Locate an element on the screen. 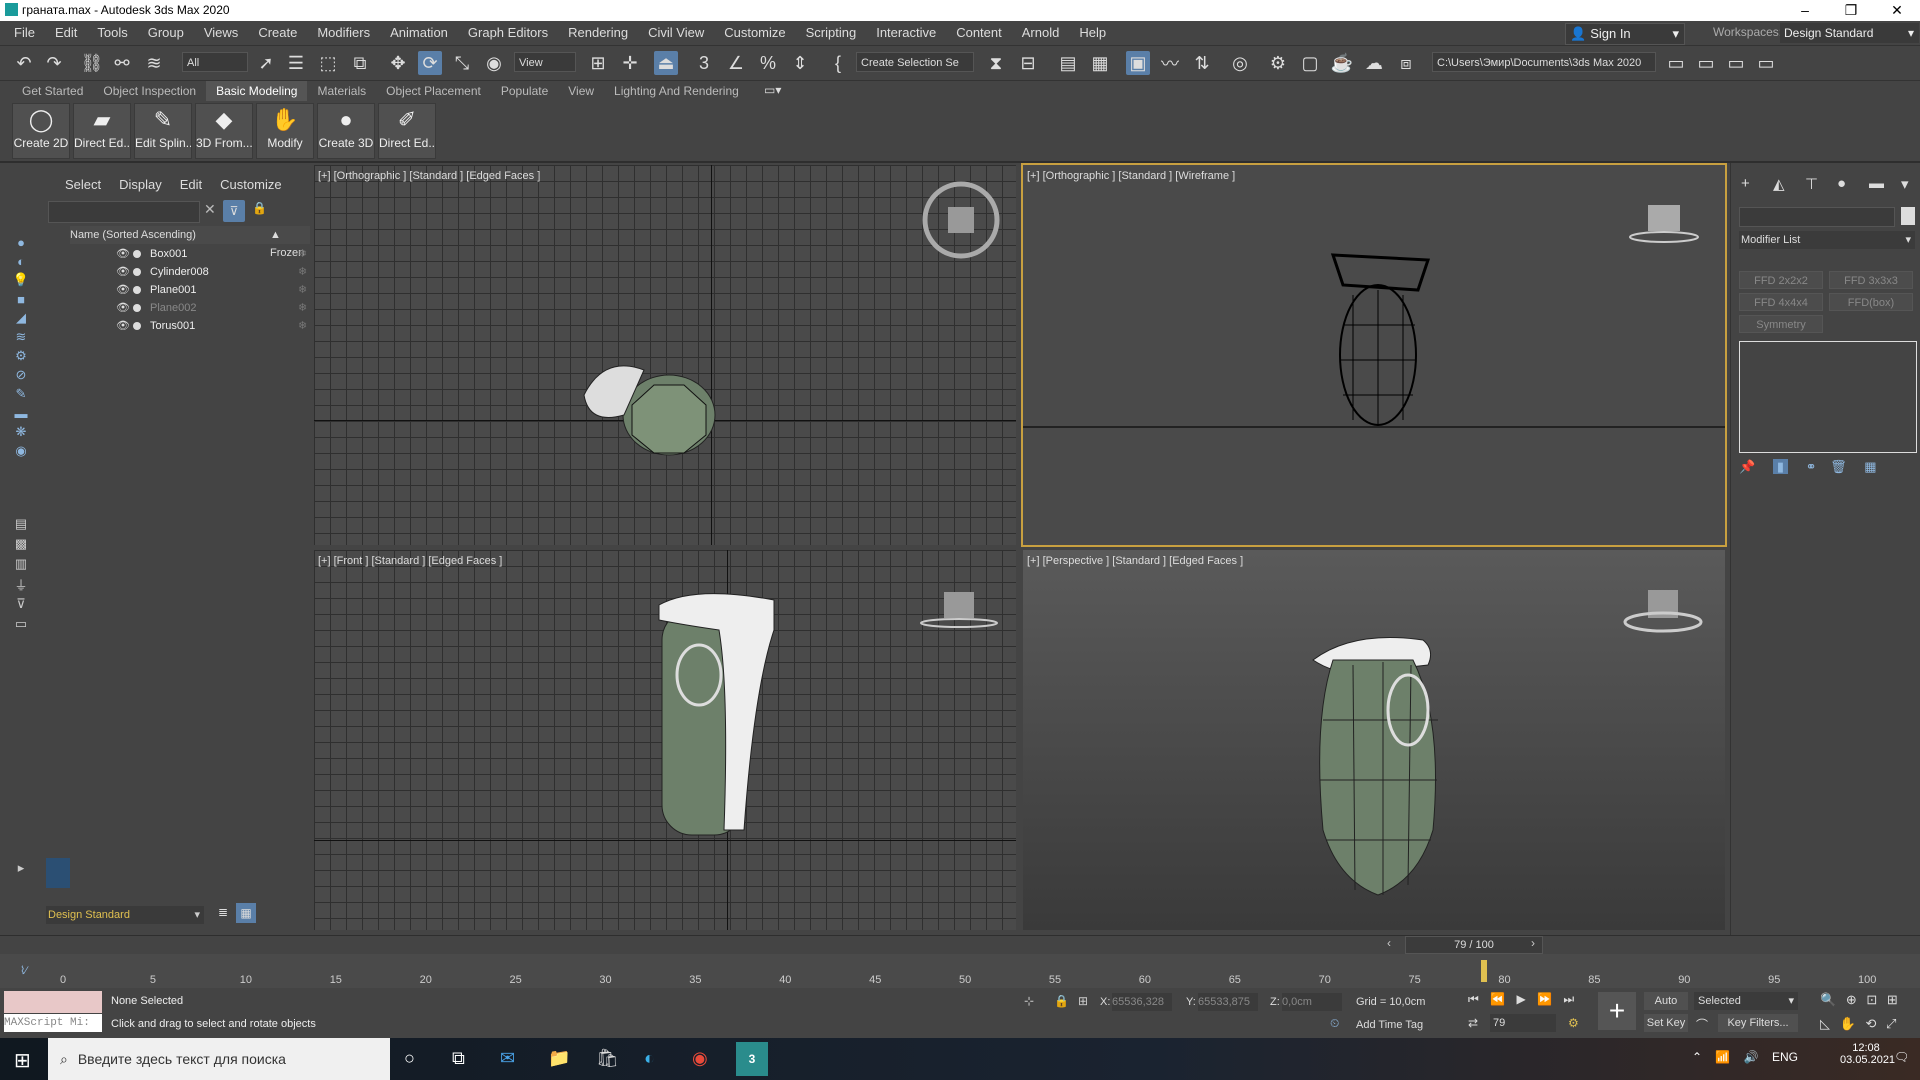  layer-explorer-icon: ▦ is located at coordinates (1100, 63).